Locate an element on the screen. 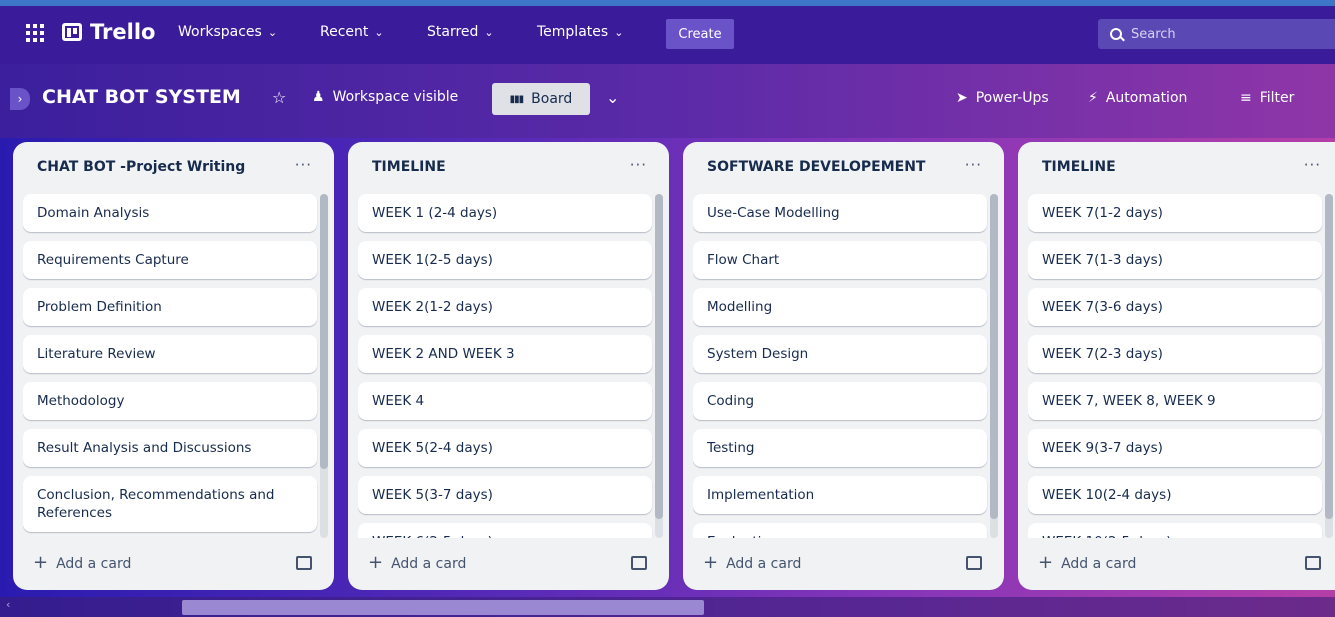 The width and height of the screenshot is (1335, 617). card: Use-Case Modelling is located at coordinates (840, 213).